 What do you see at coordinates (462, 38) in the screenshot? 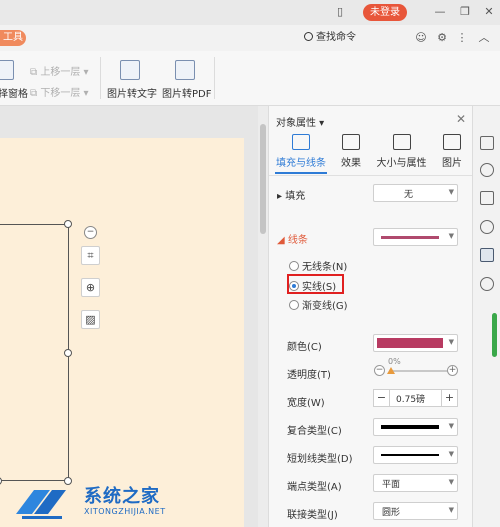
I see `more-icon: ⋮` at bounding box center [462, 38].